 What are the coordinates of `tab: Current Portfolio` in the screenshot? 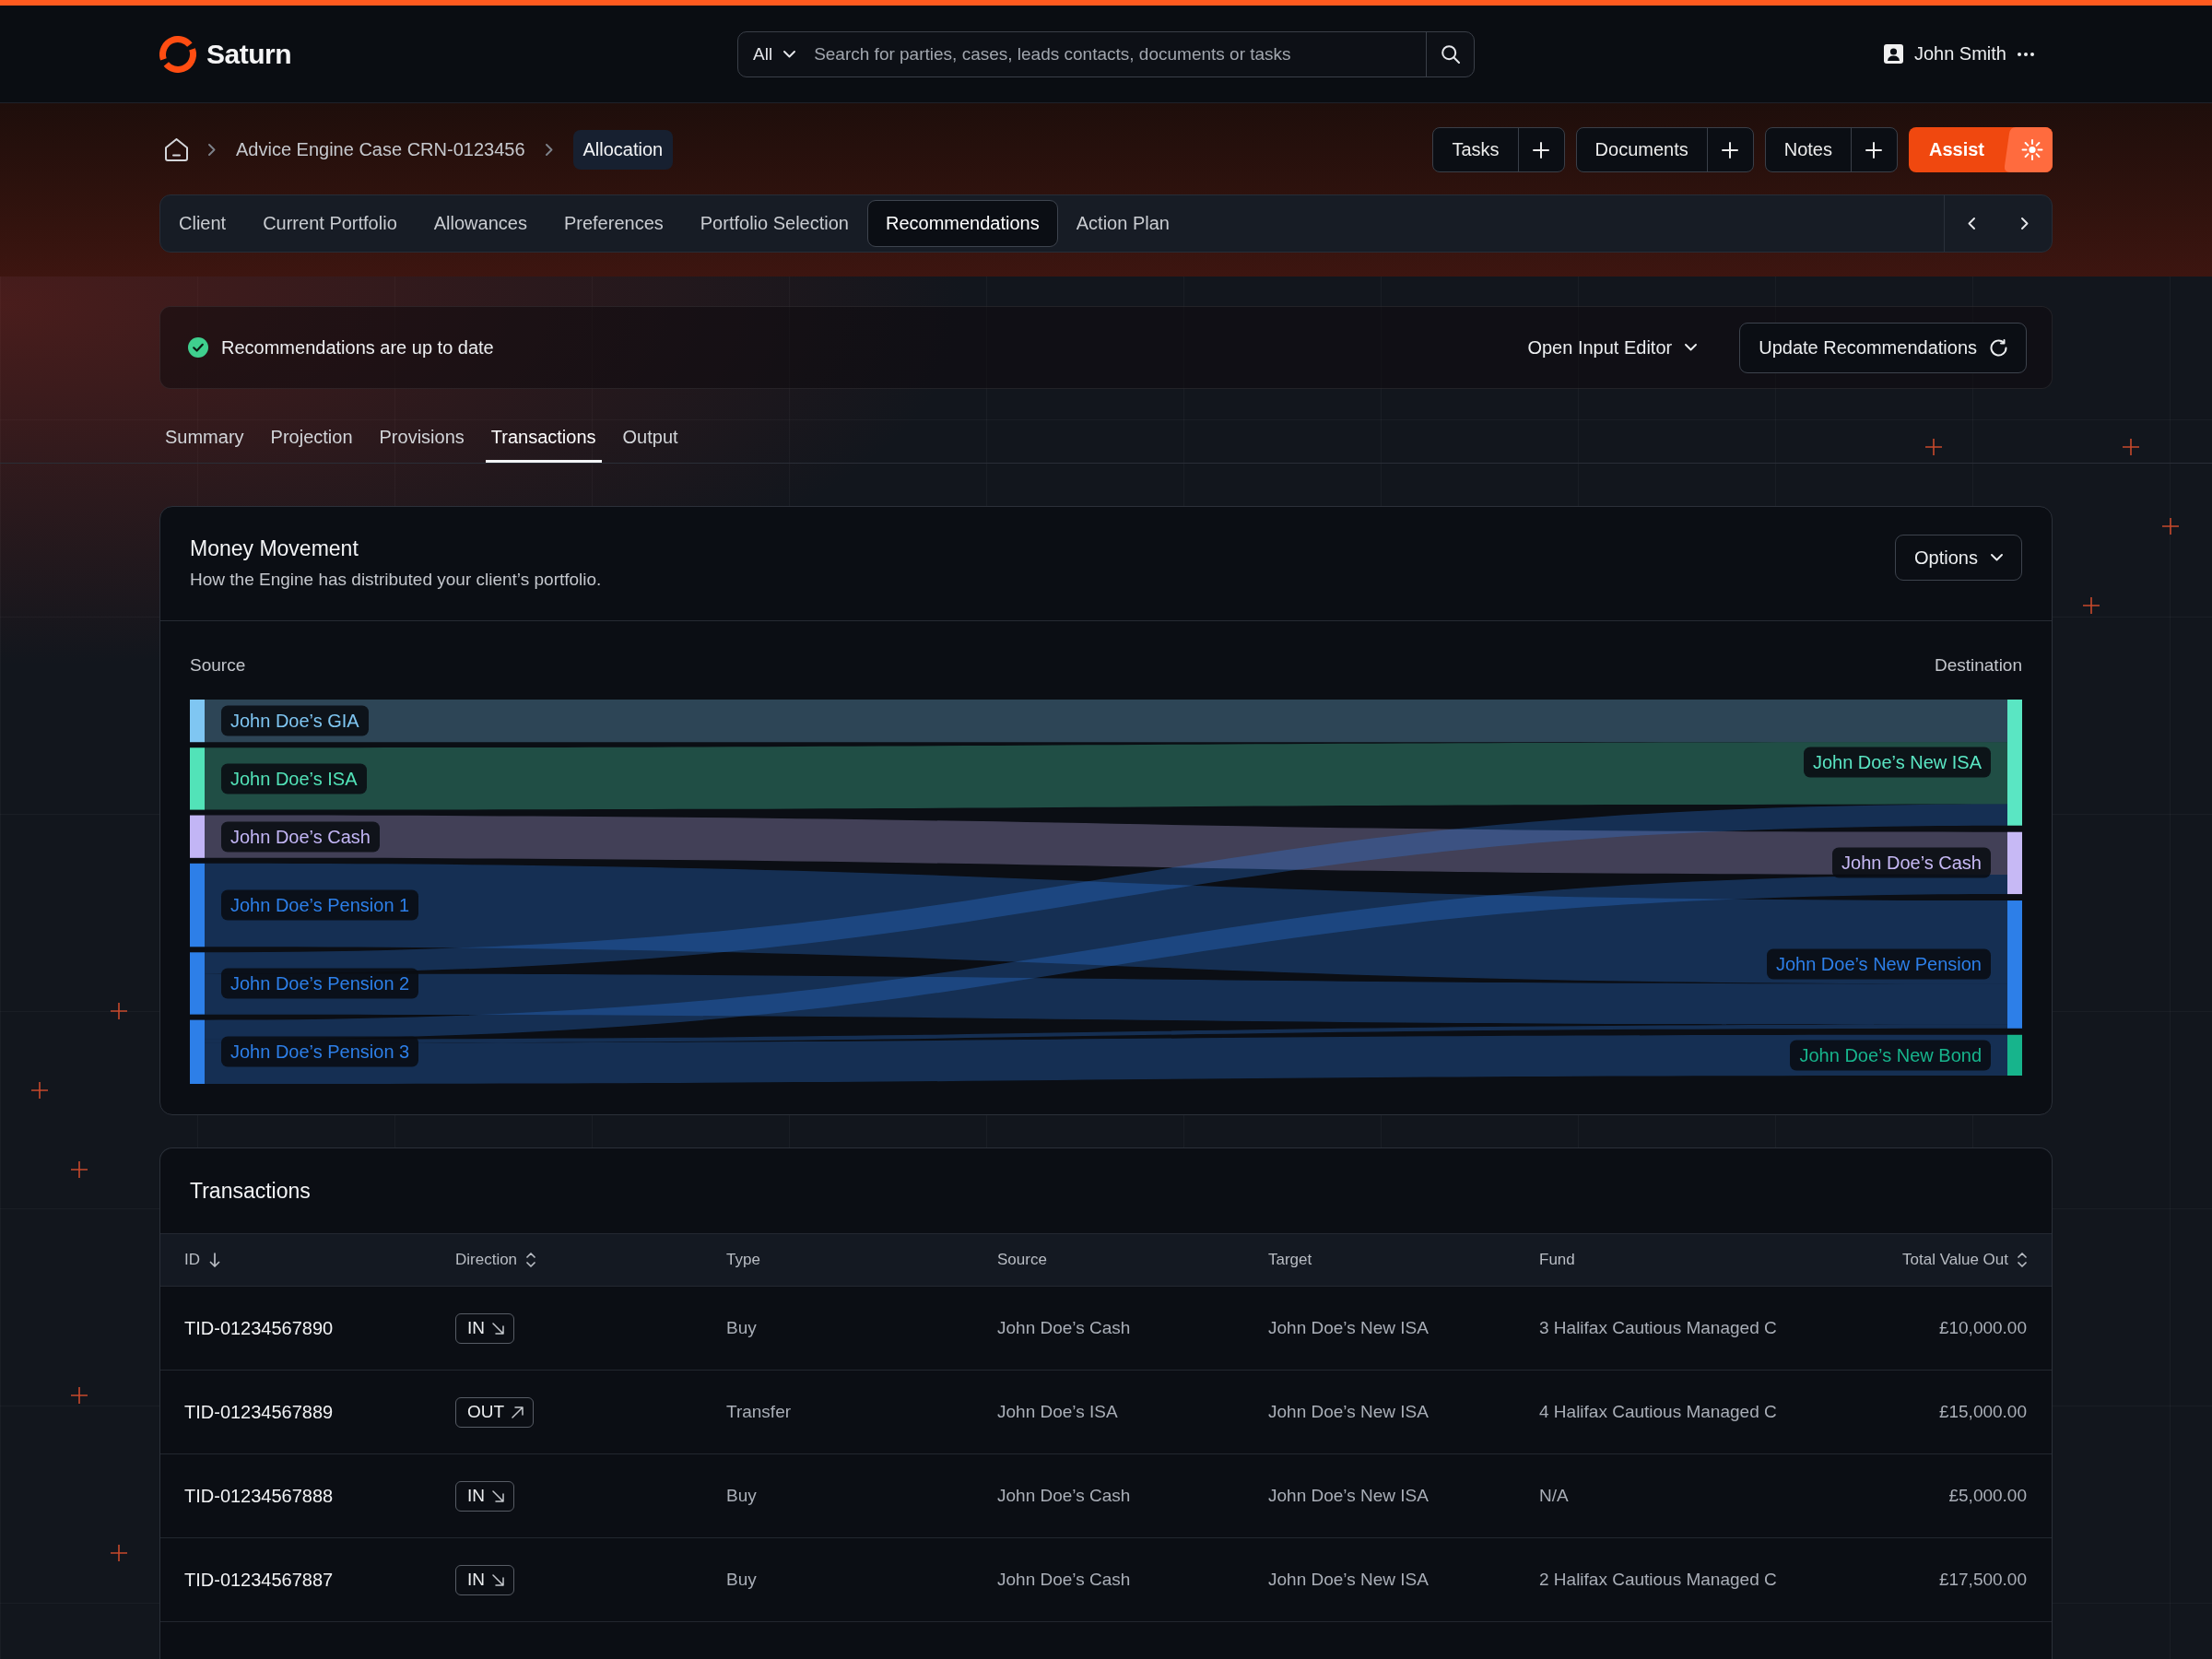 It's located at (330, 223).